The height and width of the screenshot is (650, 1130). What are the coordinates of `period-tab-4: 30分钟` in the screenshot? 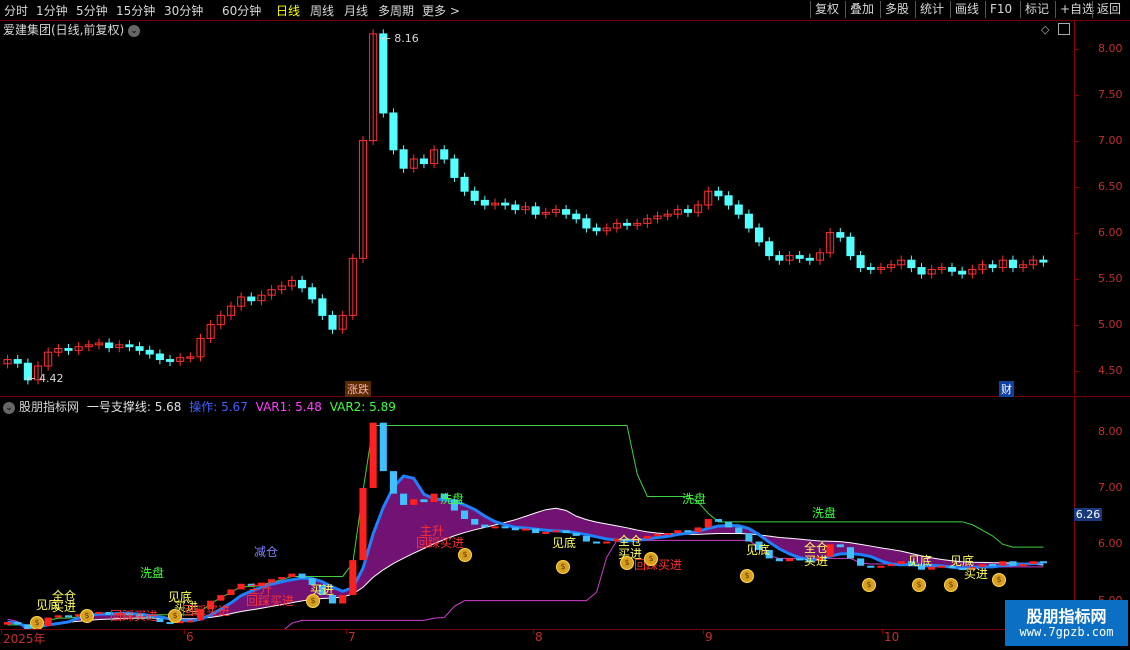 It's located at (183, 10).